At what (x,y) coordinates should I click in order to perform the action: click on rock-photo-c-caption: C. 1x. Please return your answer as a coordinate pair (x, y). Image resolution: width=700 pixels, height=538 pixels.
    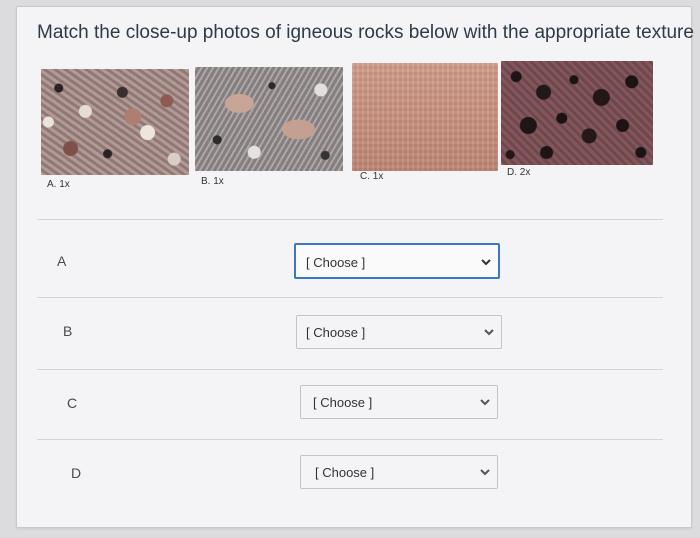
    Looking at the image, I should click on (372, 176).